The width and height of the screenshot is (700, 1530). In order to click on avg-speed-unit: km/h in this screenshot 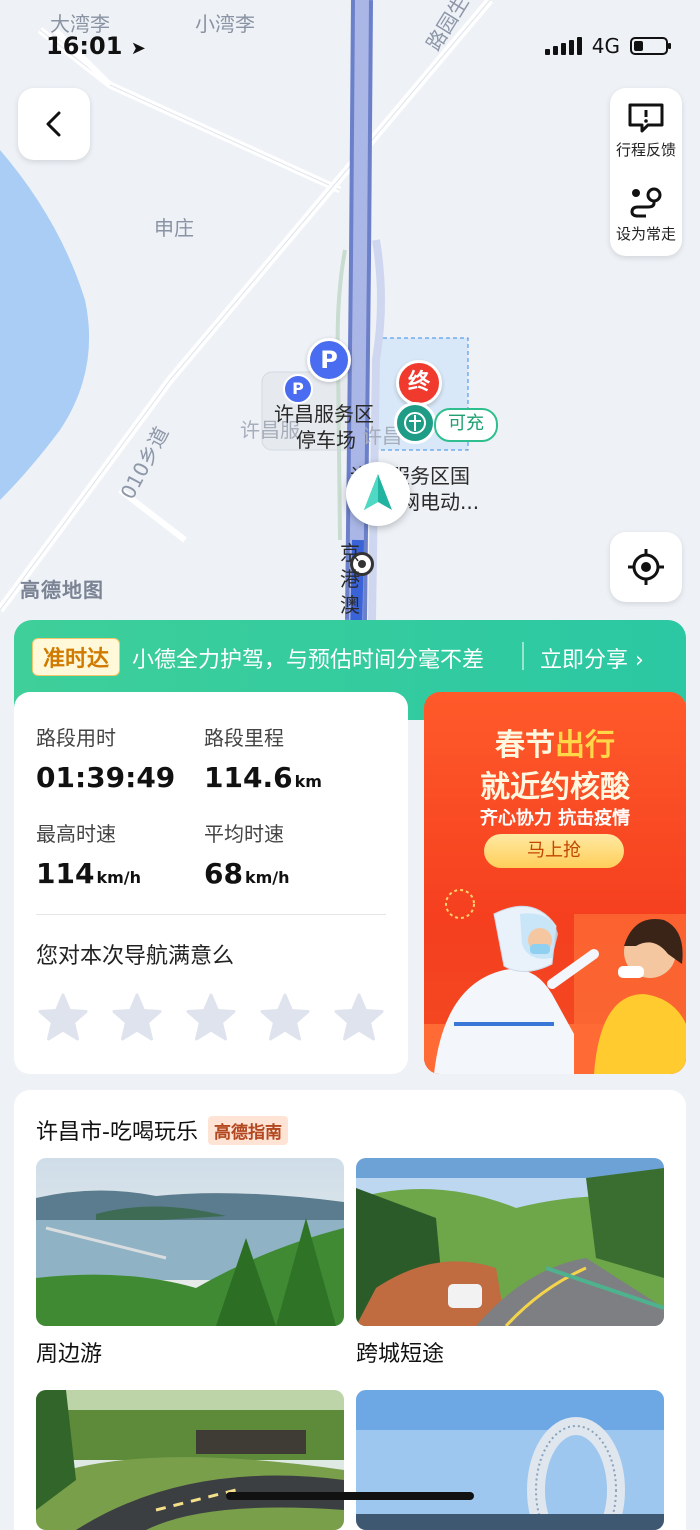, I will do `click(267, 877)`.